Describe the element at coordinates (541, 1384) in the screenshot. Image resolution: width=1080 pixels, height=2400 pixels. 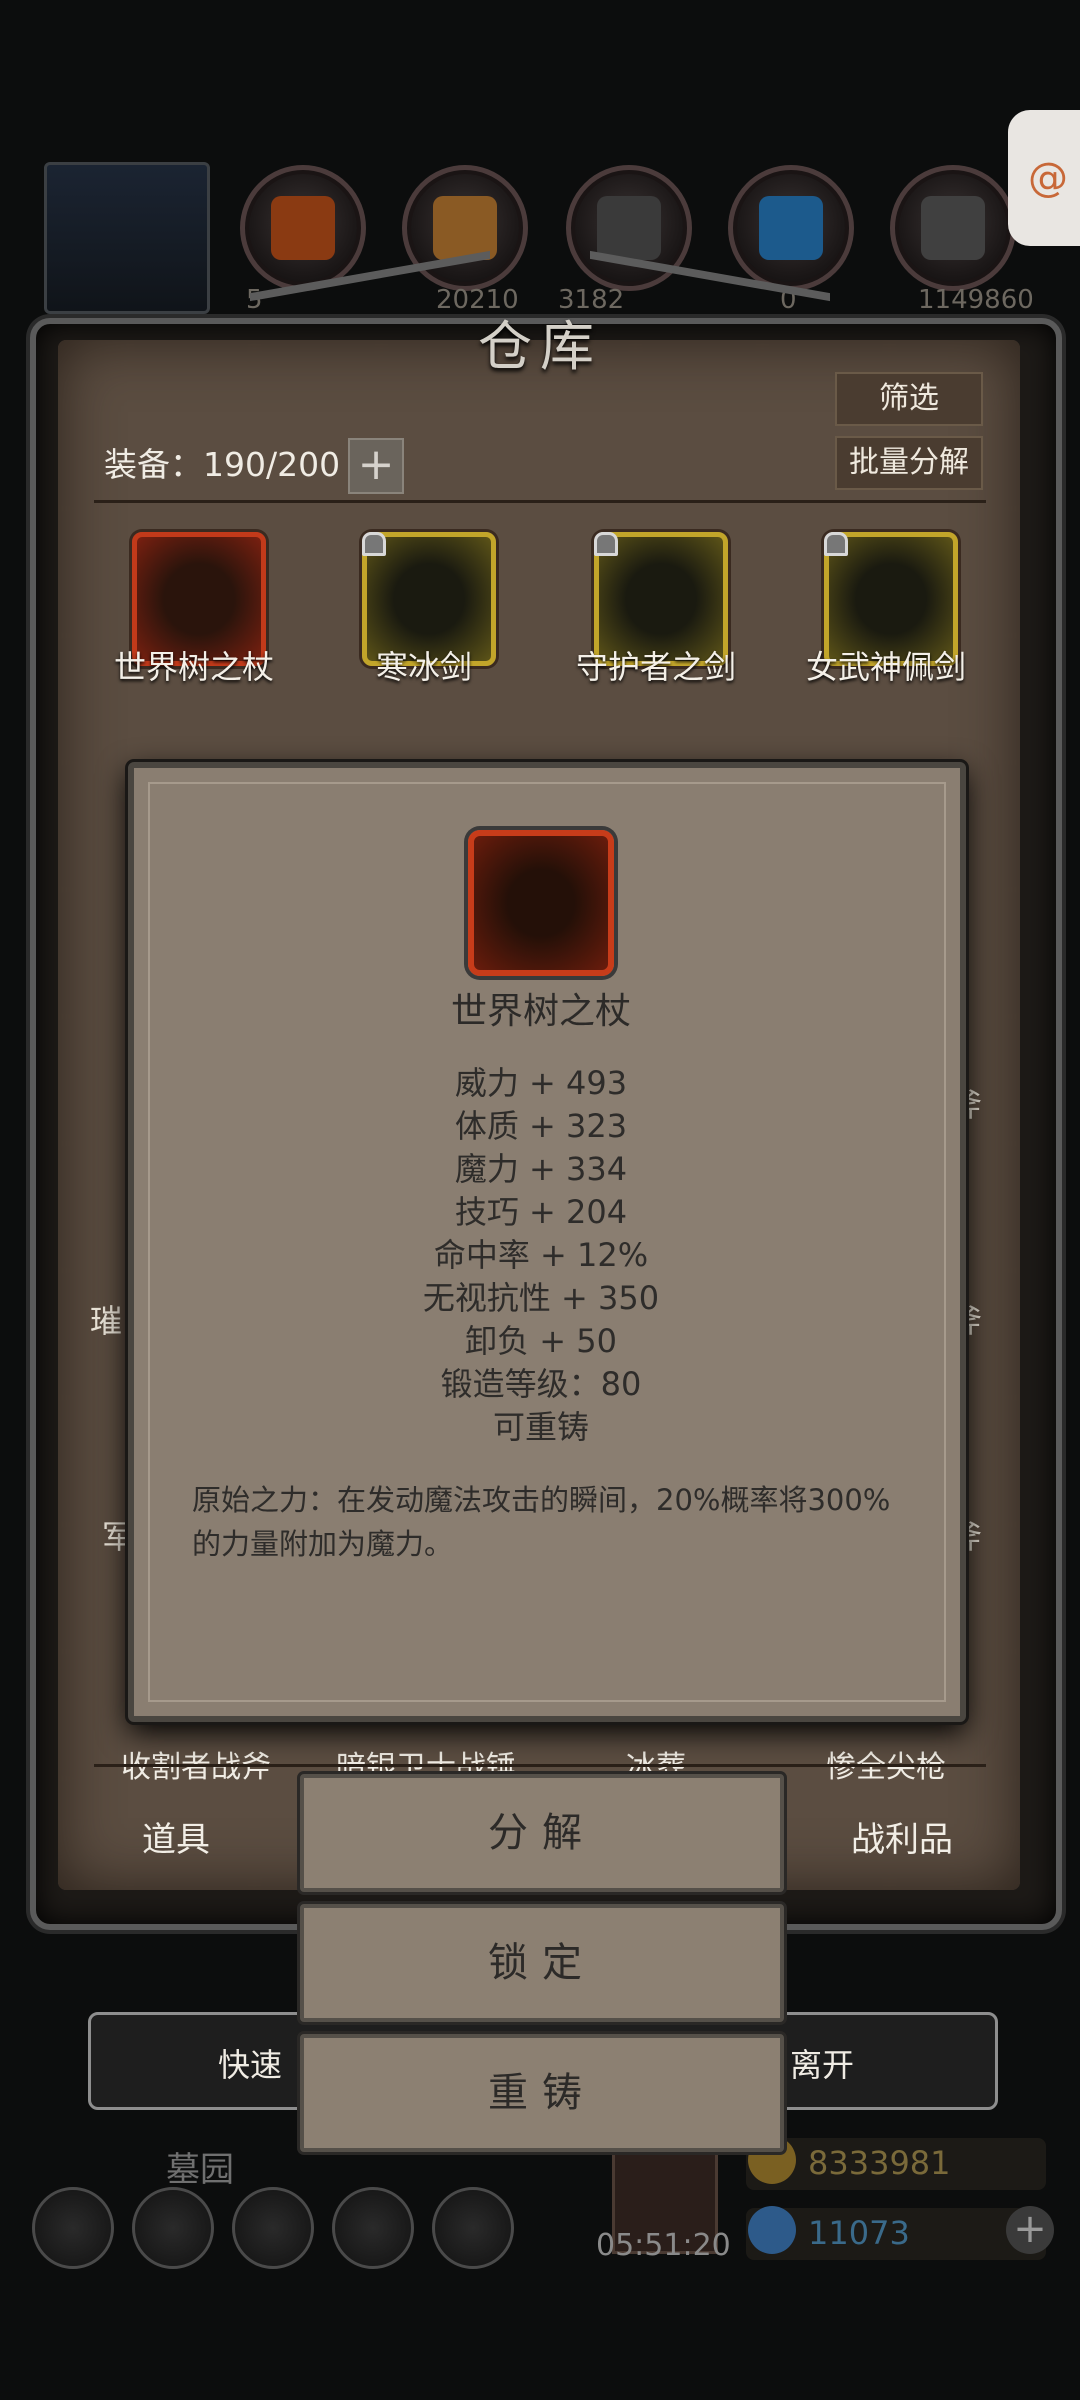
I see `stat-line: 锻造等级：80` at that location.